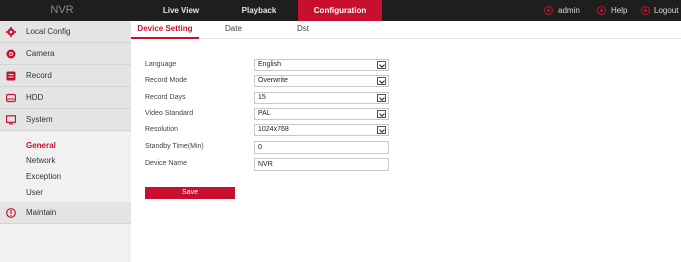 The width and height of the screenshot is (681, 262). What do you see at coordinates (321, 164) in the screenshot?
I see `device-name-input: NVR` at bounding box center [321, 164].